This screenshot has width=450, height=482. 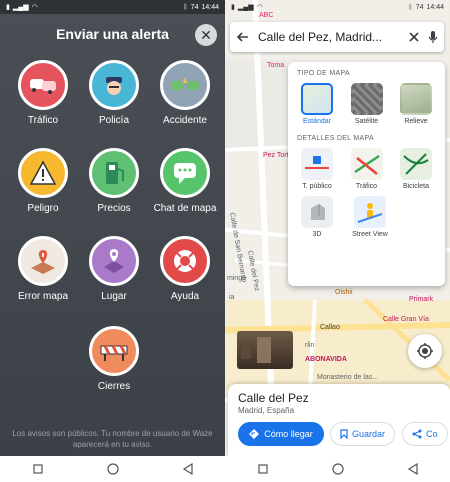 What do you see at coordinates (276, 65) in the screenshot?
I see `map-label-toma: Toma` at bounding box center [276, 65].